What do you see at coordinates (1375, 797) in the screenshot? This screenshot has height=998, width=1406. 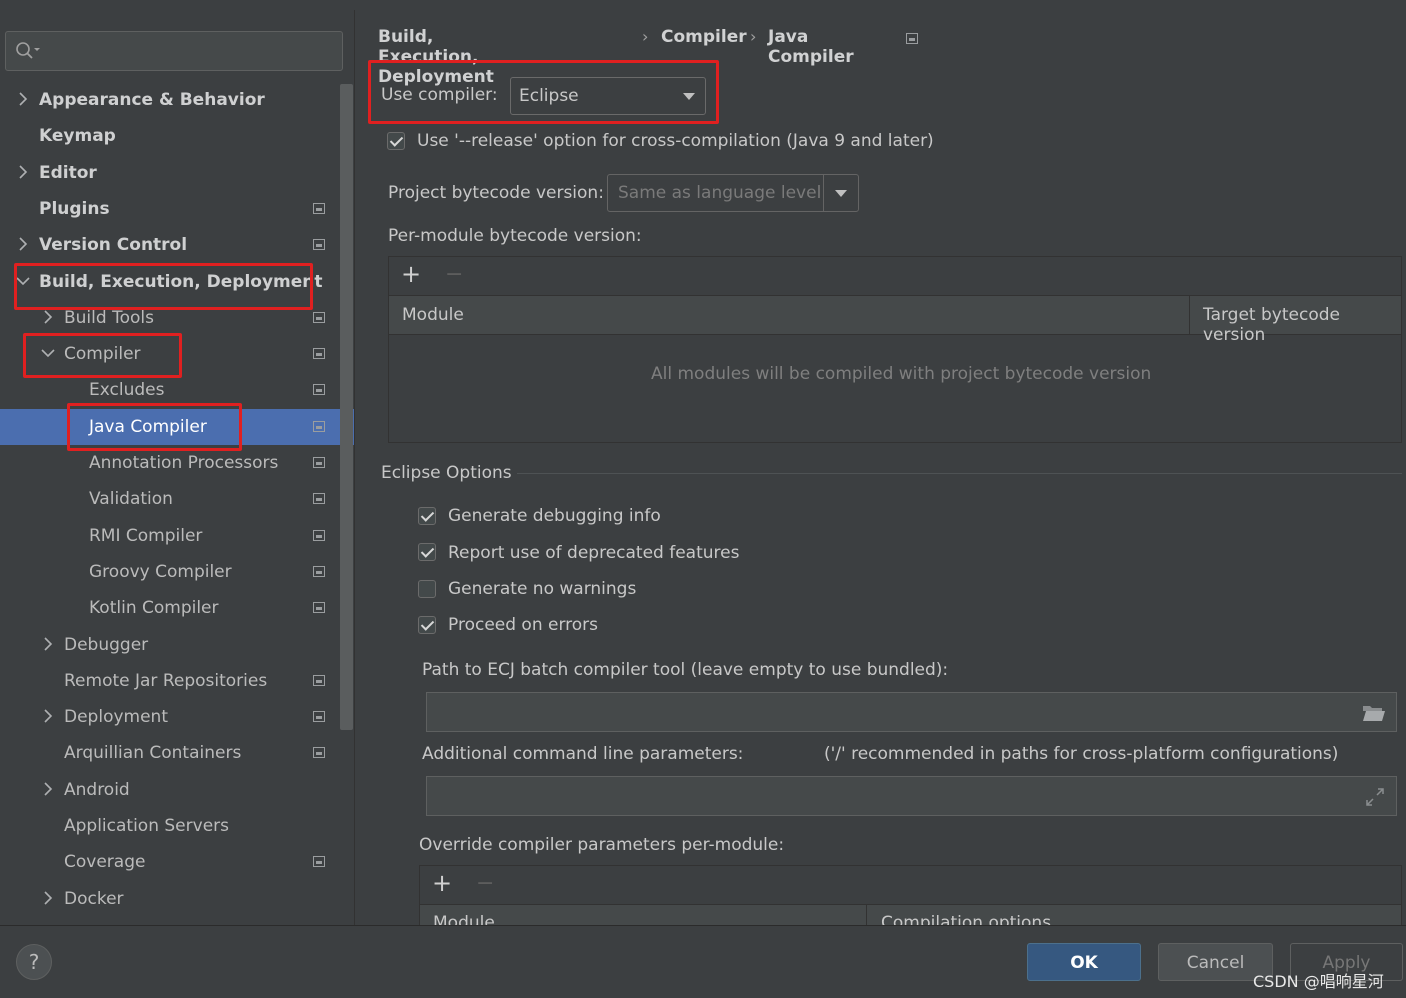 I see `expand-icon` at bounding box center [1375, 797].